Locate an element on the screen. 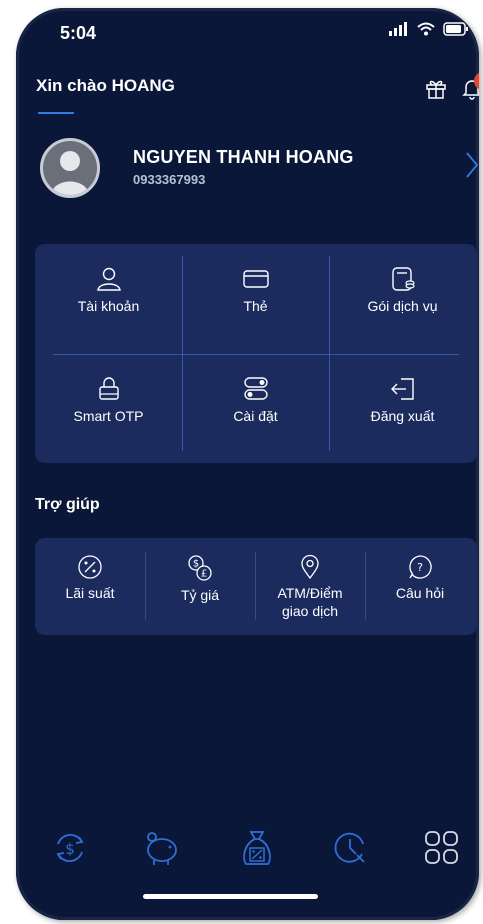 This screenshot has width=483, height=924. lock-icon is located at coordinates (108, 388).